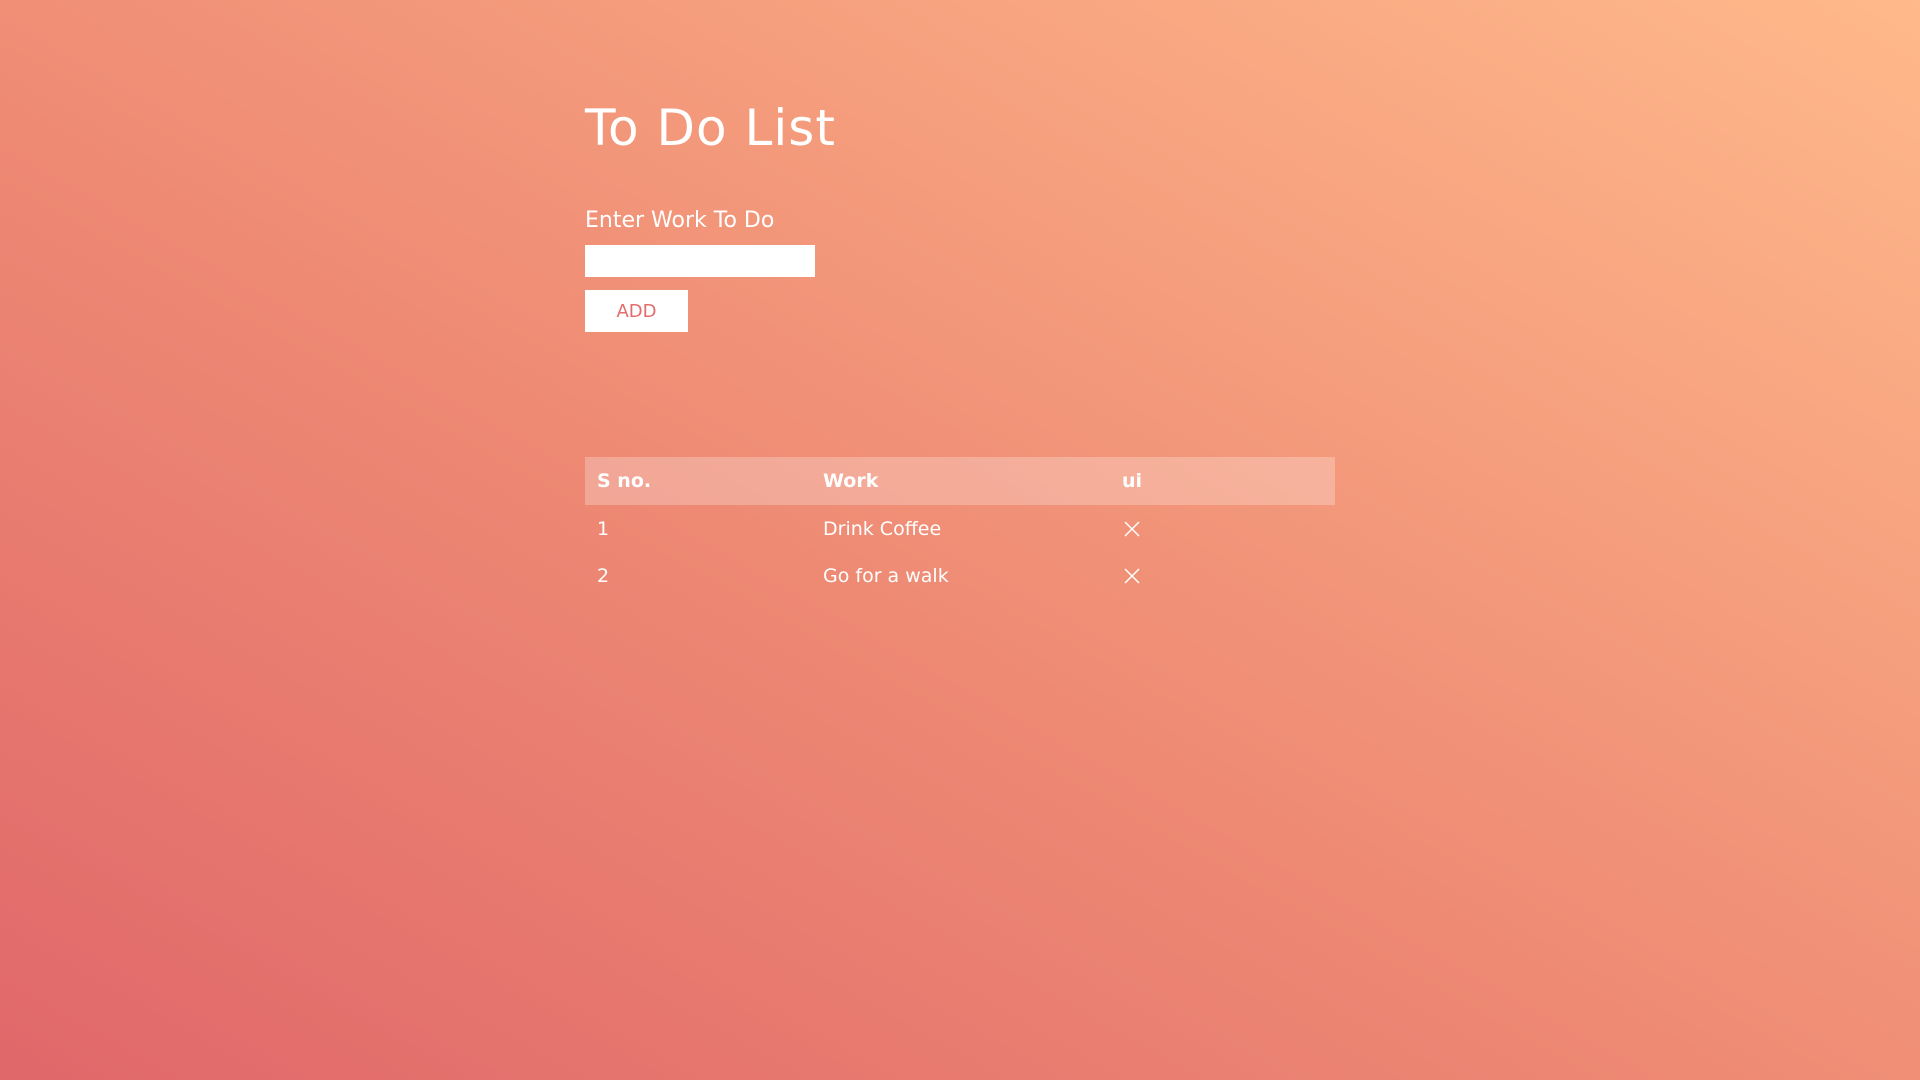 This screenshot has height=1080, width=1920. I want to click on header-ui: ui, so click(1222, 481).